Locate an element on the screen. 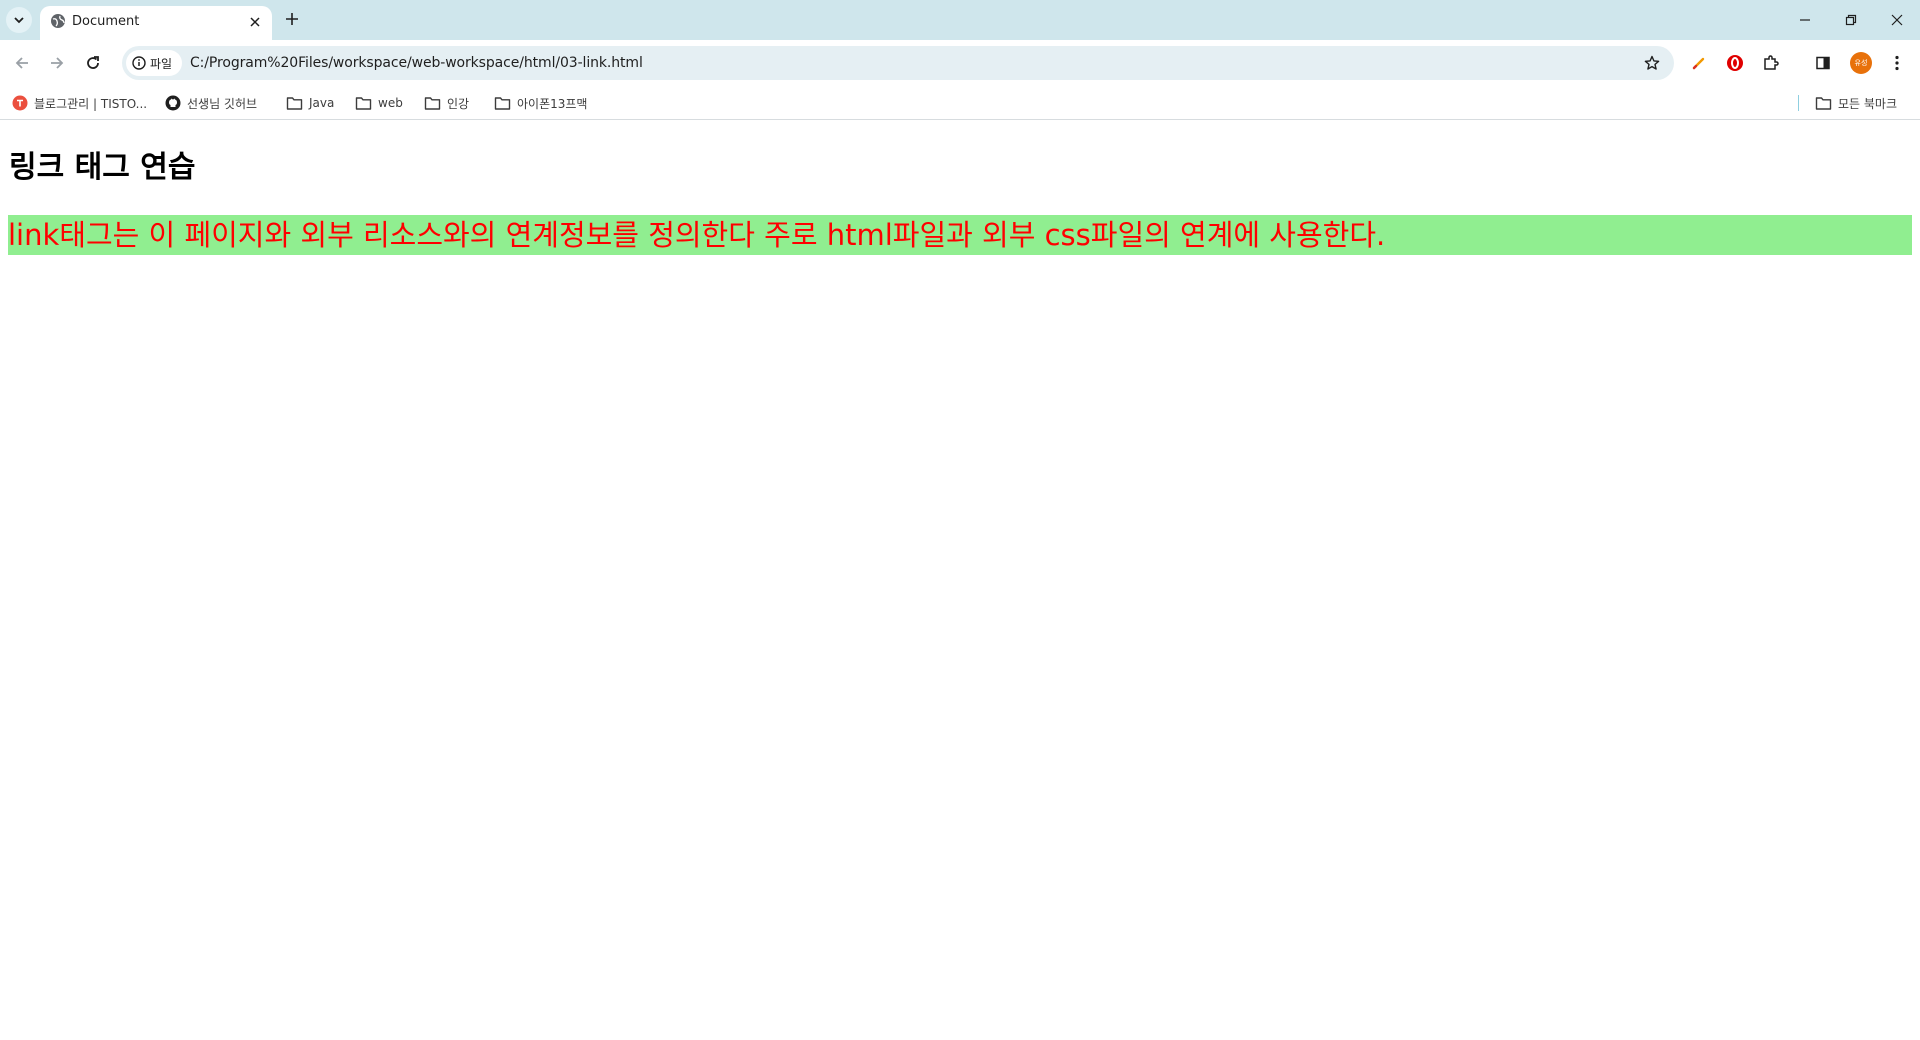  pen-extension-button is located at coordinates (1699, 63).